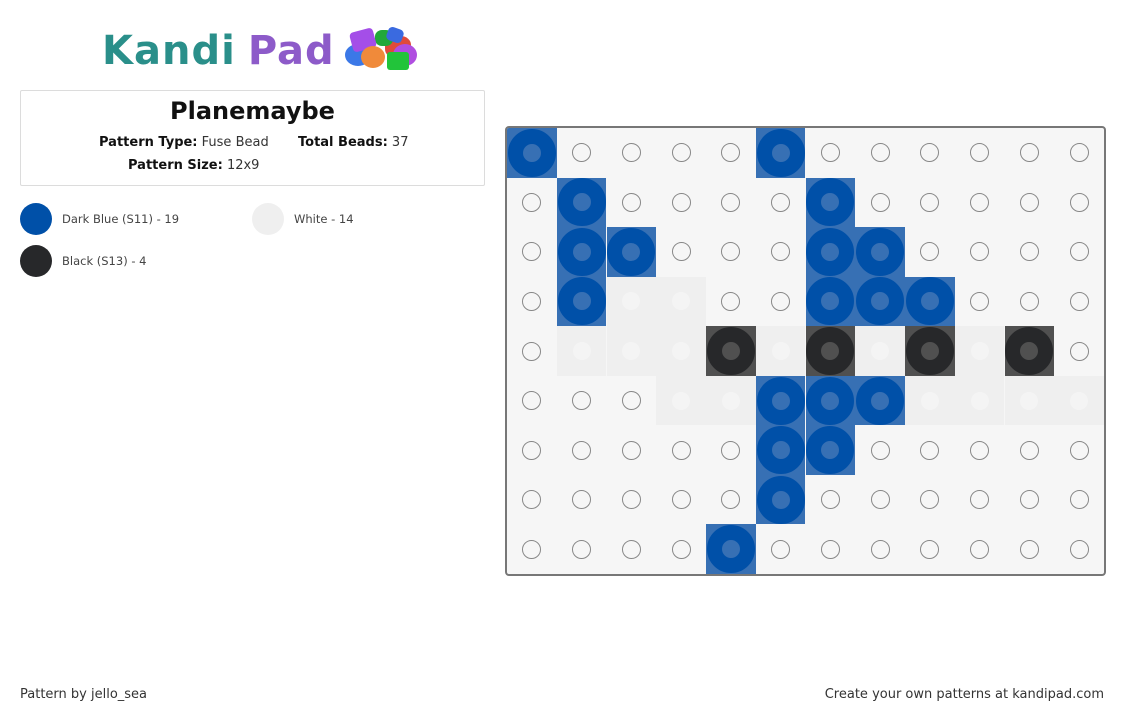 Image resolution: width=1124 pixels, height=720 pixels. Describe the element at coordinates (175, 165) in the screenshot. I see `pattern-size-label: Pattern Size:` at that location.